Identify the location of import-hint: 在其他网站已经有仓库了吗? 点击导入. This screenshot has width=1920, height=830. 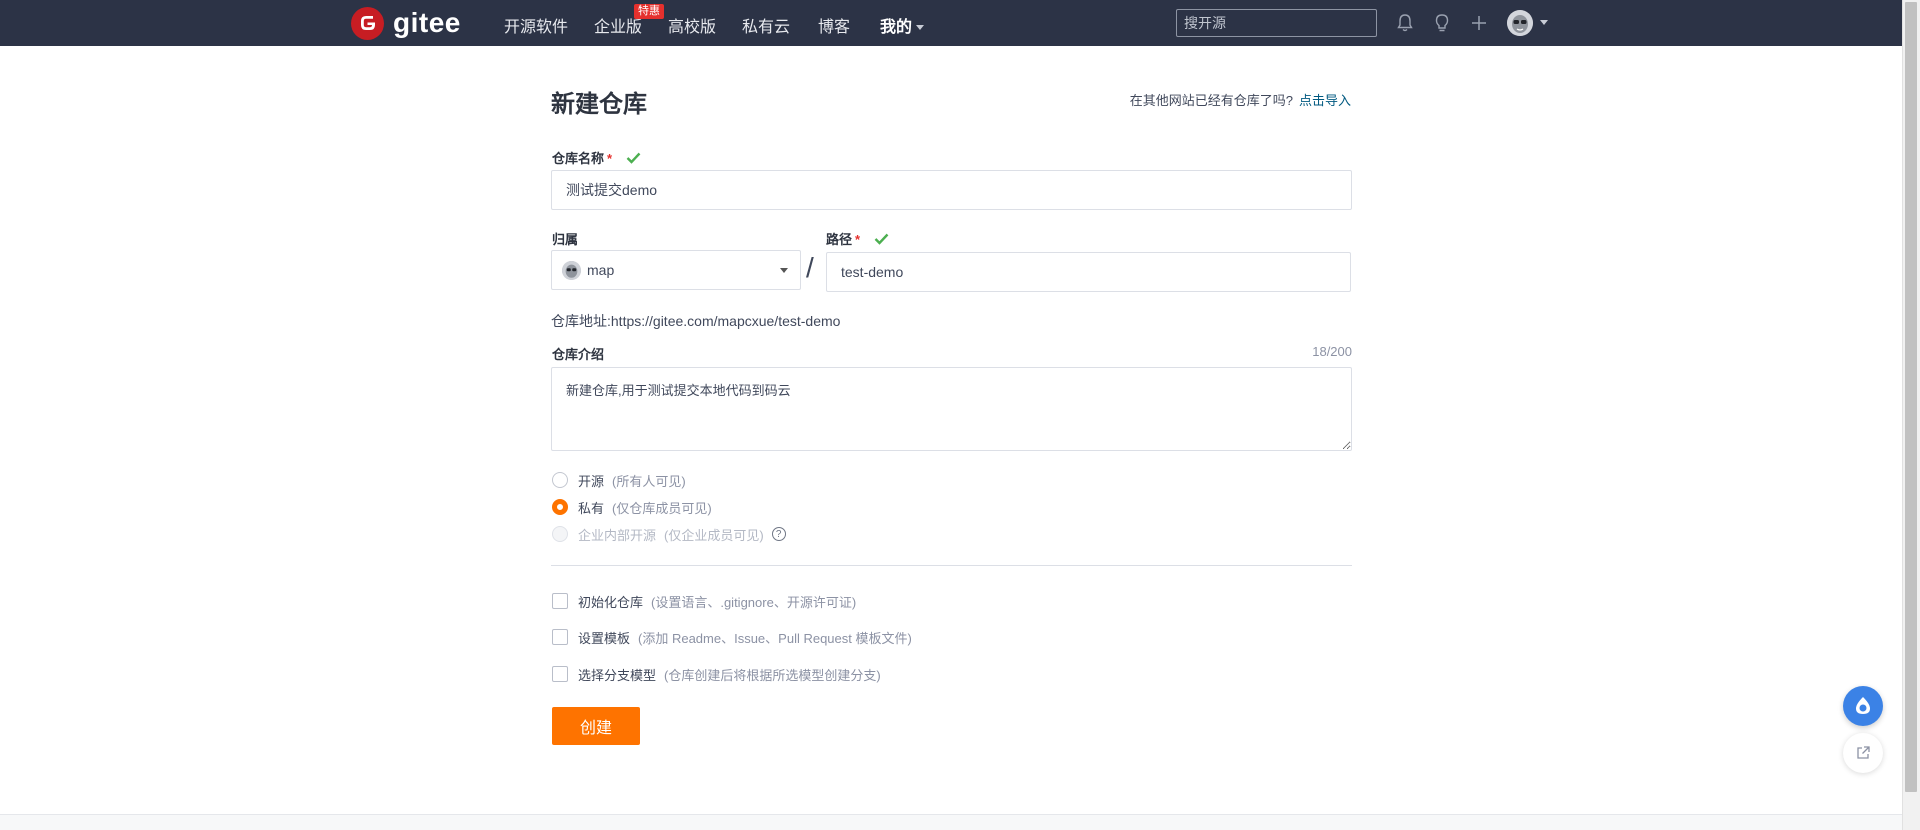
(1240, 99).